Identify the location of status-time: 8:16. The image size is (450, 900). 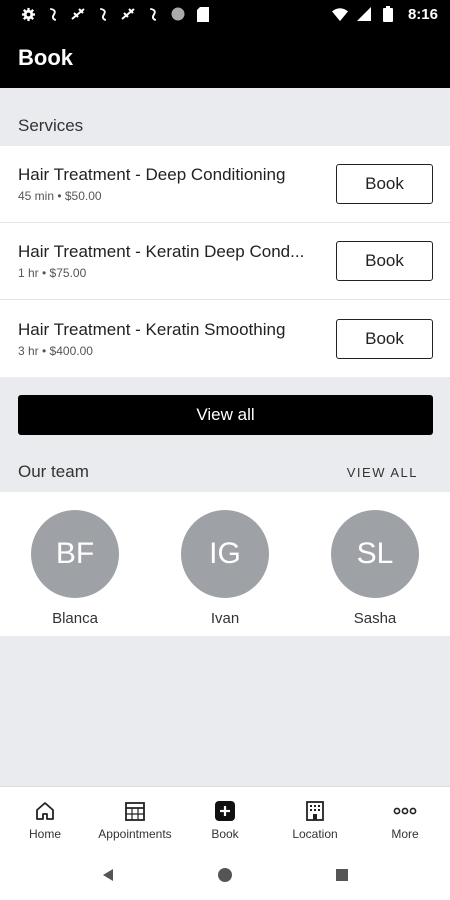
(422, 14).